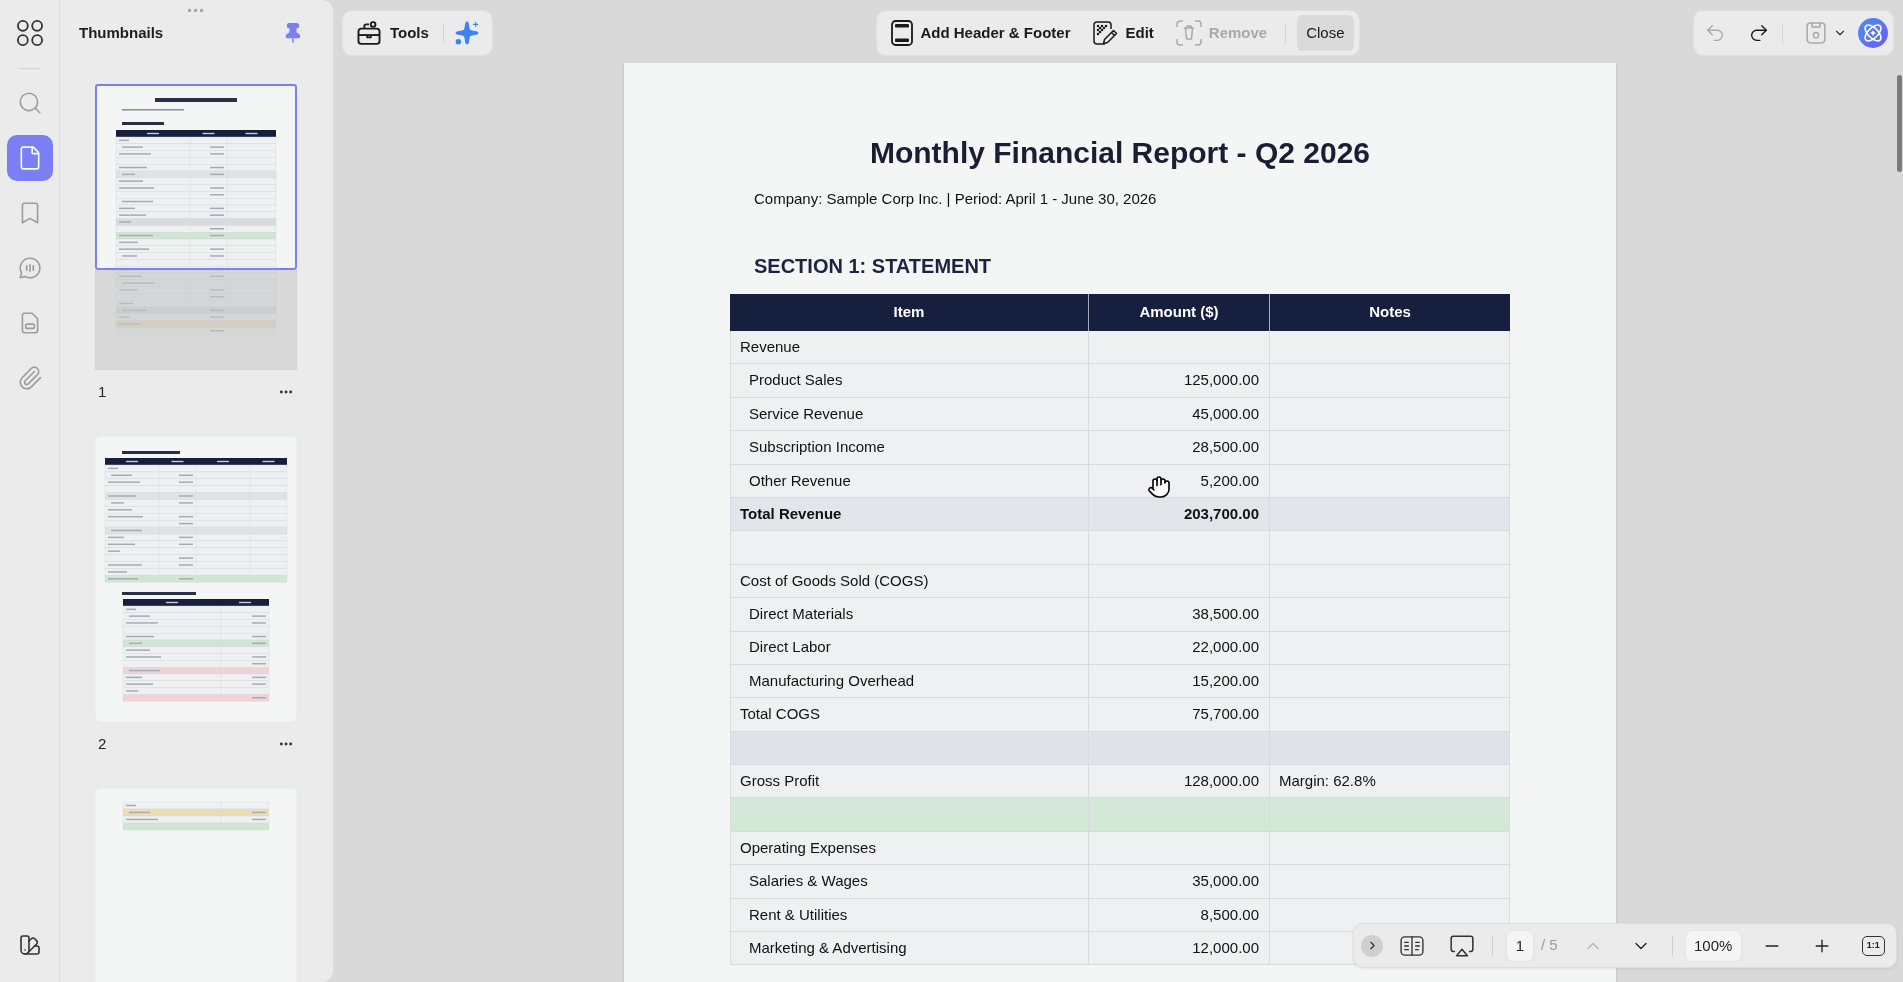  I want to click on assistant-logo-icon, so click(1873, 33).